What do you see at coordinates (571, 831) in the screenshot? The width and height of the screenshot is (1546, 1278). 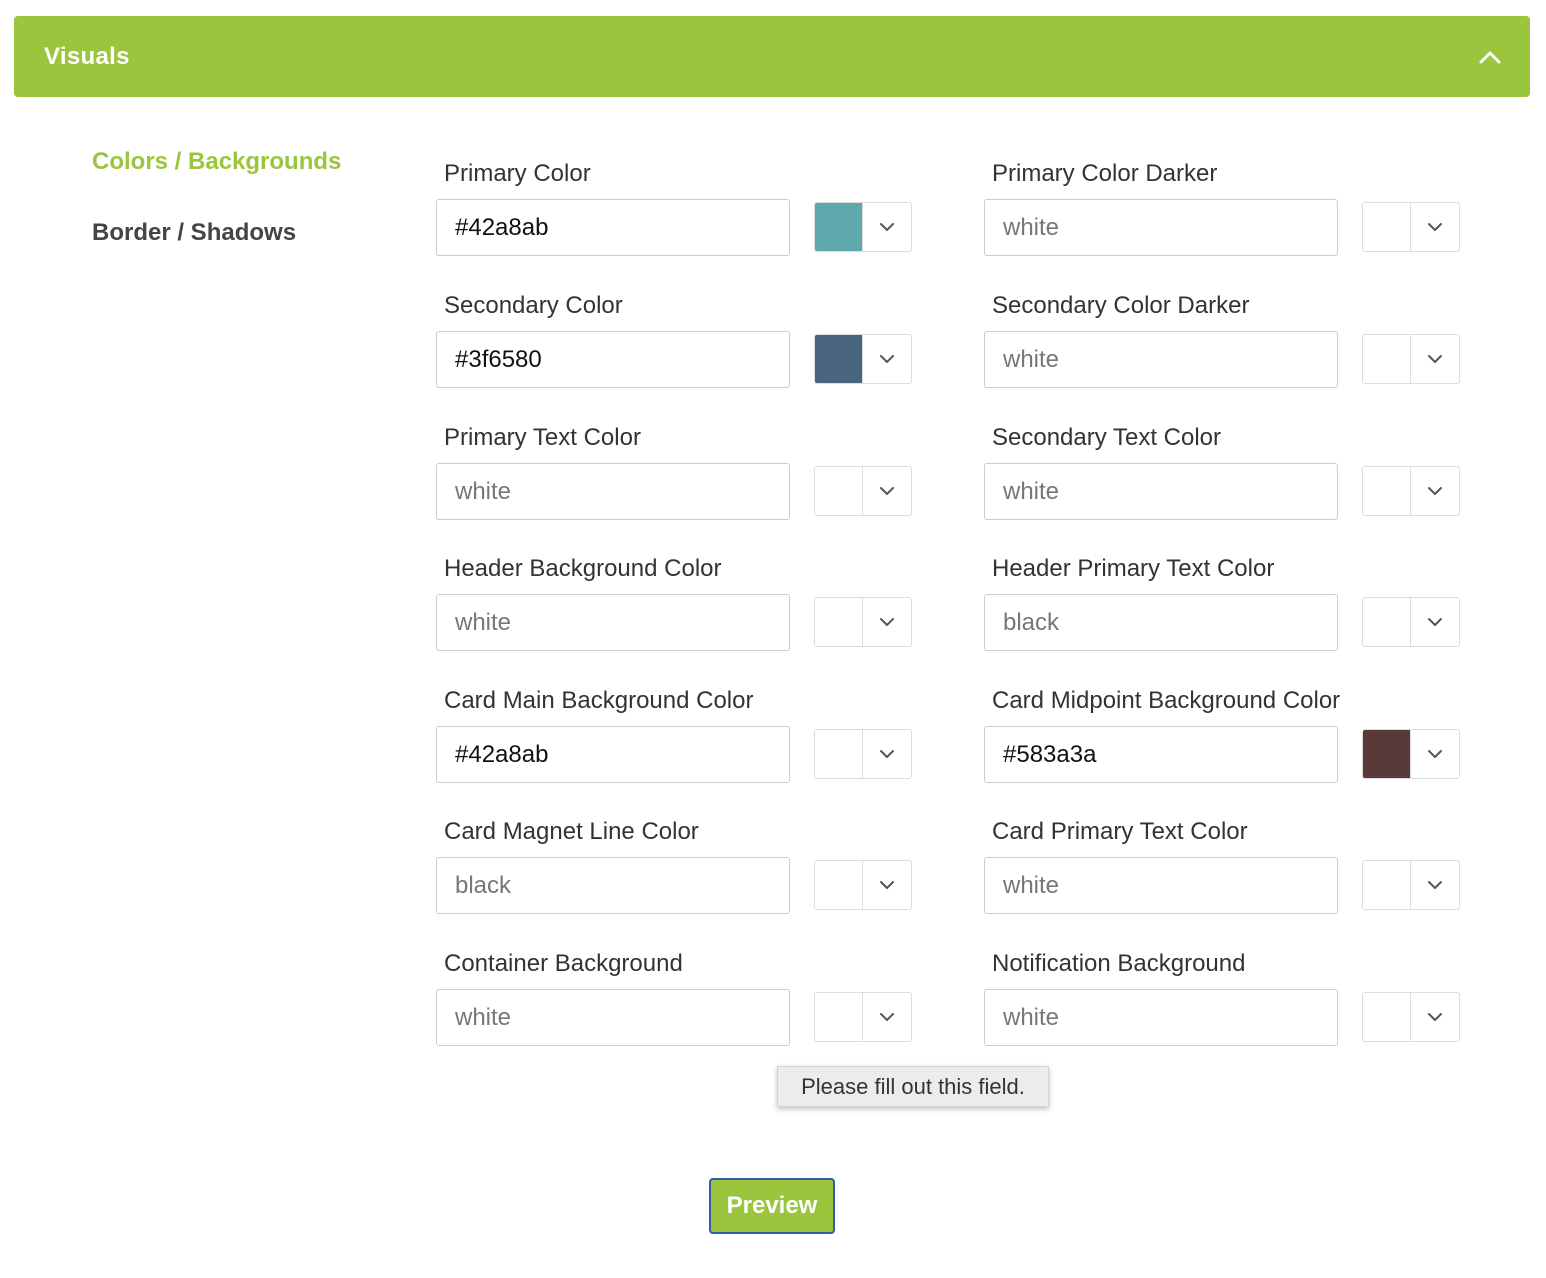 I see `field-card-magnet-line-color-label: Card Magnet Line Color` at bounding box center [571, 831].